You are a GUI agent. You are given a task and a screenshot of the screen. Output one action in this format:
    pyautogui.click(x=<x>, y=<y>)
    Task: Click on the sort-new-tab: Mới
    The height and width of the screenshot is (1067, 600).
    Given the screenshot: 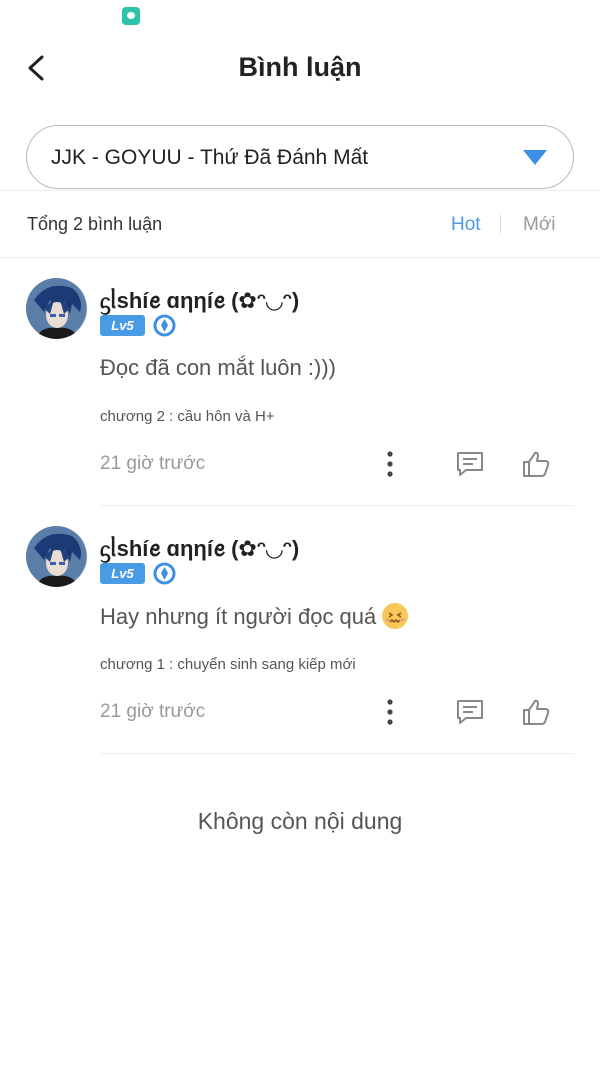 What is the action you would take?
    pyautogui.click(x=539, y=225)
    